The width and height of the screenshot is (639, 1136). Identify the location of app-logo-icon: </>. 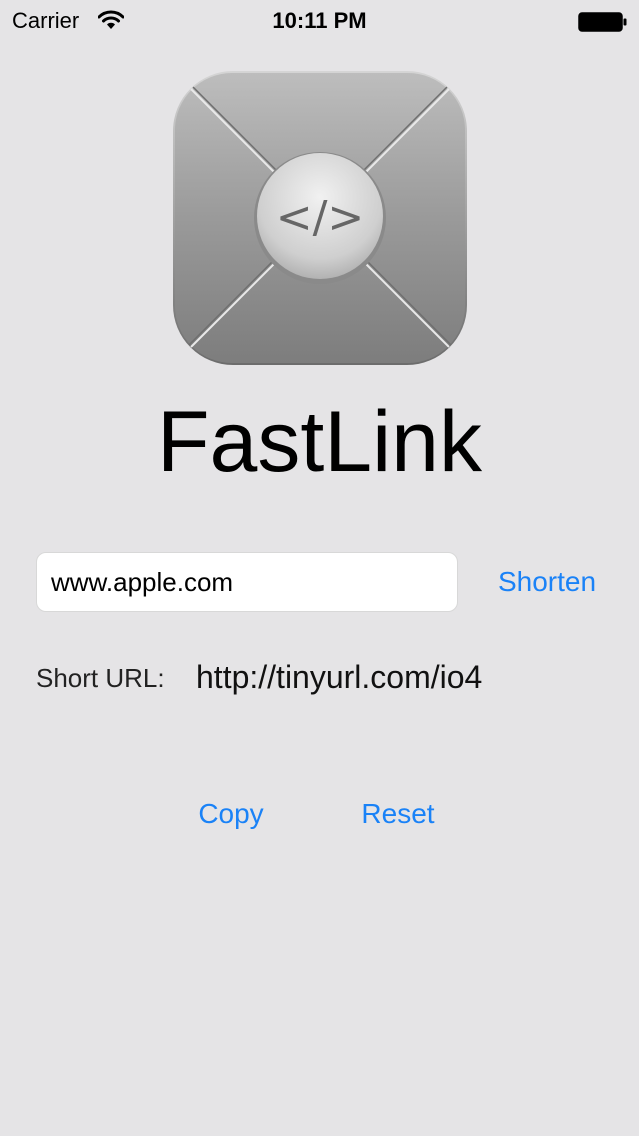
(320, 218).